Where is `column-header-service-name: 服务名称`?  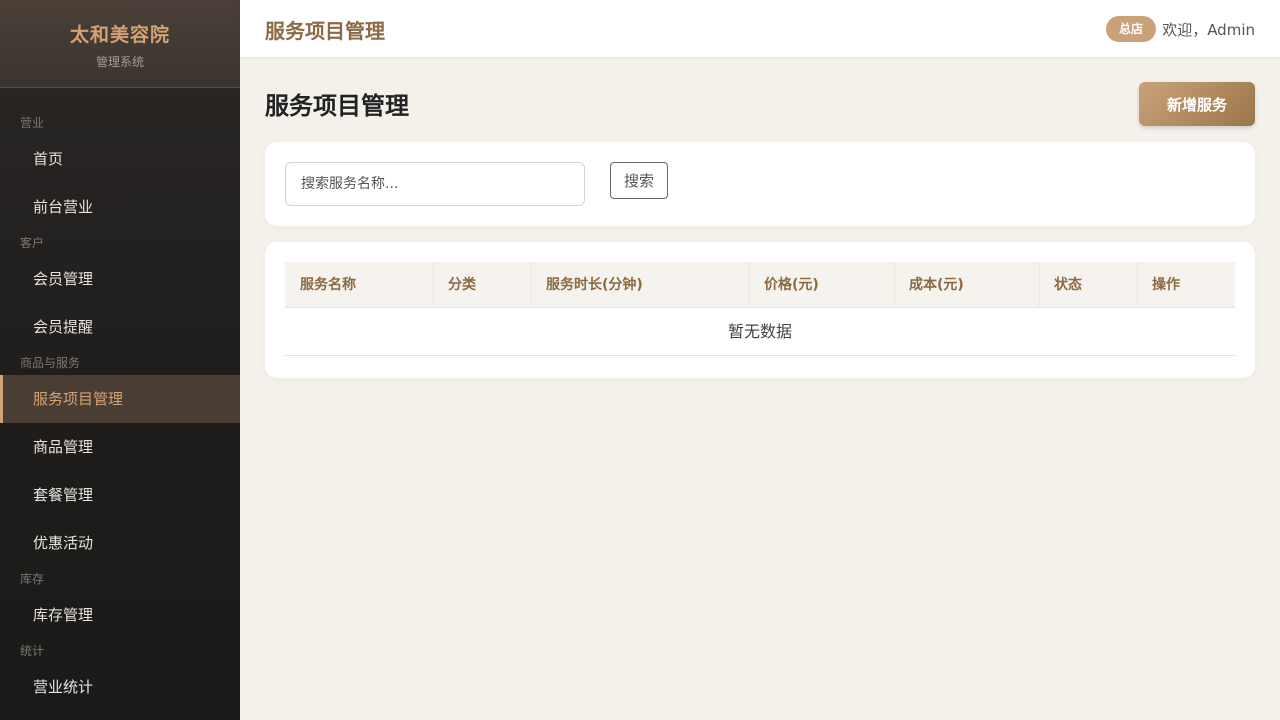
column-header-service-name: 服务名称 is located at coordinates (328, 285).